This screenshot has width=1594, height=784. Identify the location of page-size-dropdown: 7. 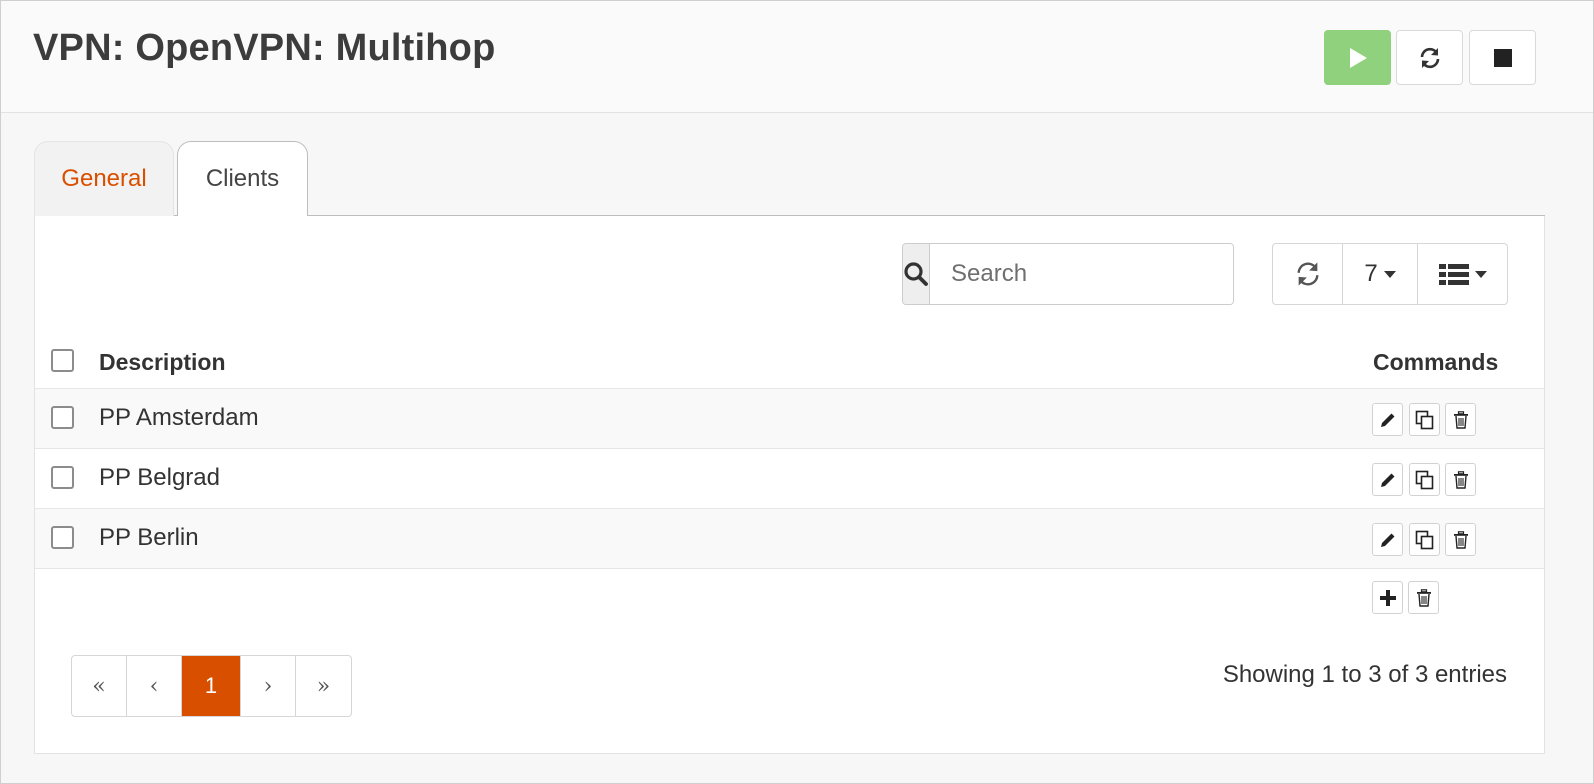
(1380, 274).